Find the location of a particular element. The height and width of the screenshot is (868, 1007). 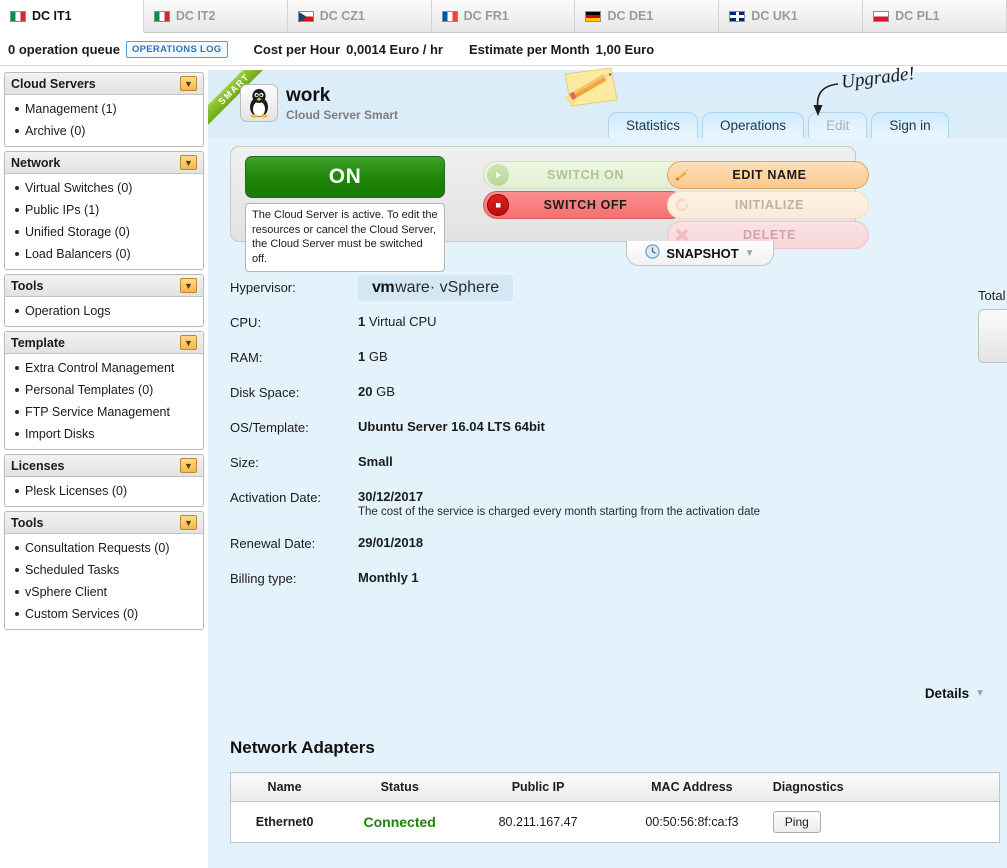

sidebar-panel-tools: Tools ▼ Operation Logs is located at coordinates (104, 300).